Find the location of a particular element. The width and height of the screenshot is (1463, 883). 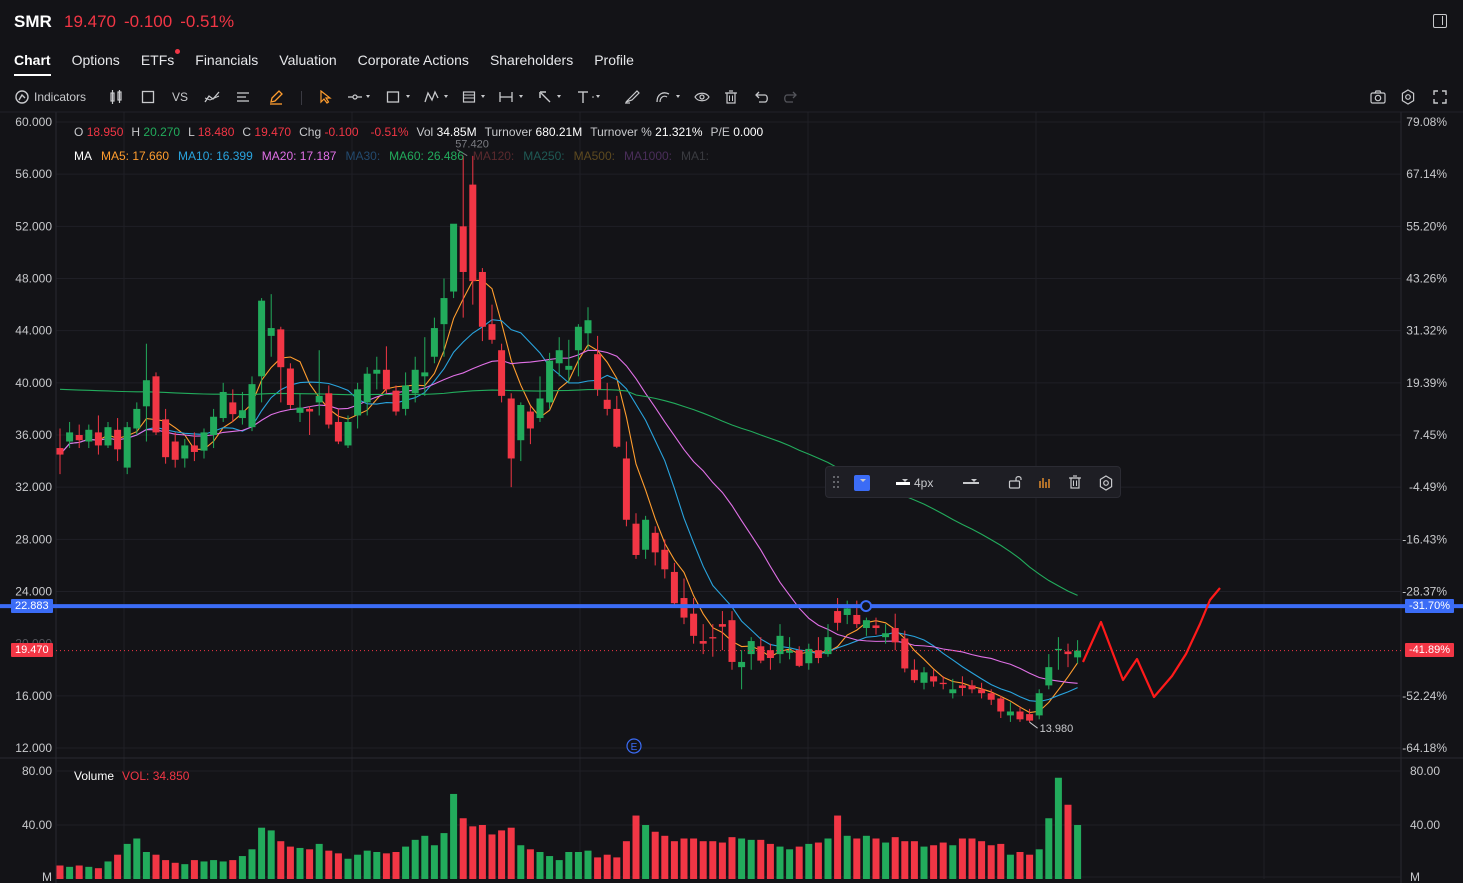

line-width-picker: 4px is located at coordinates (914, 483).